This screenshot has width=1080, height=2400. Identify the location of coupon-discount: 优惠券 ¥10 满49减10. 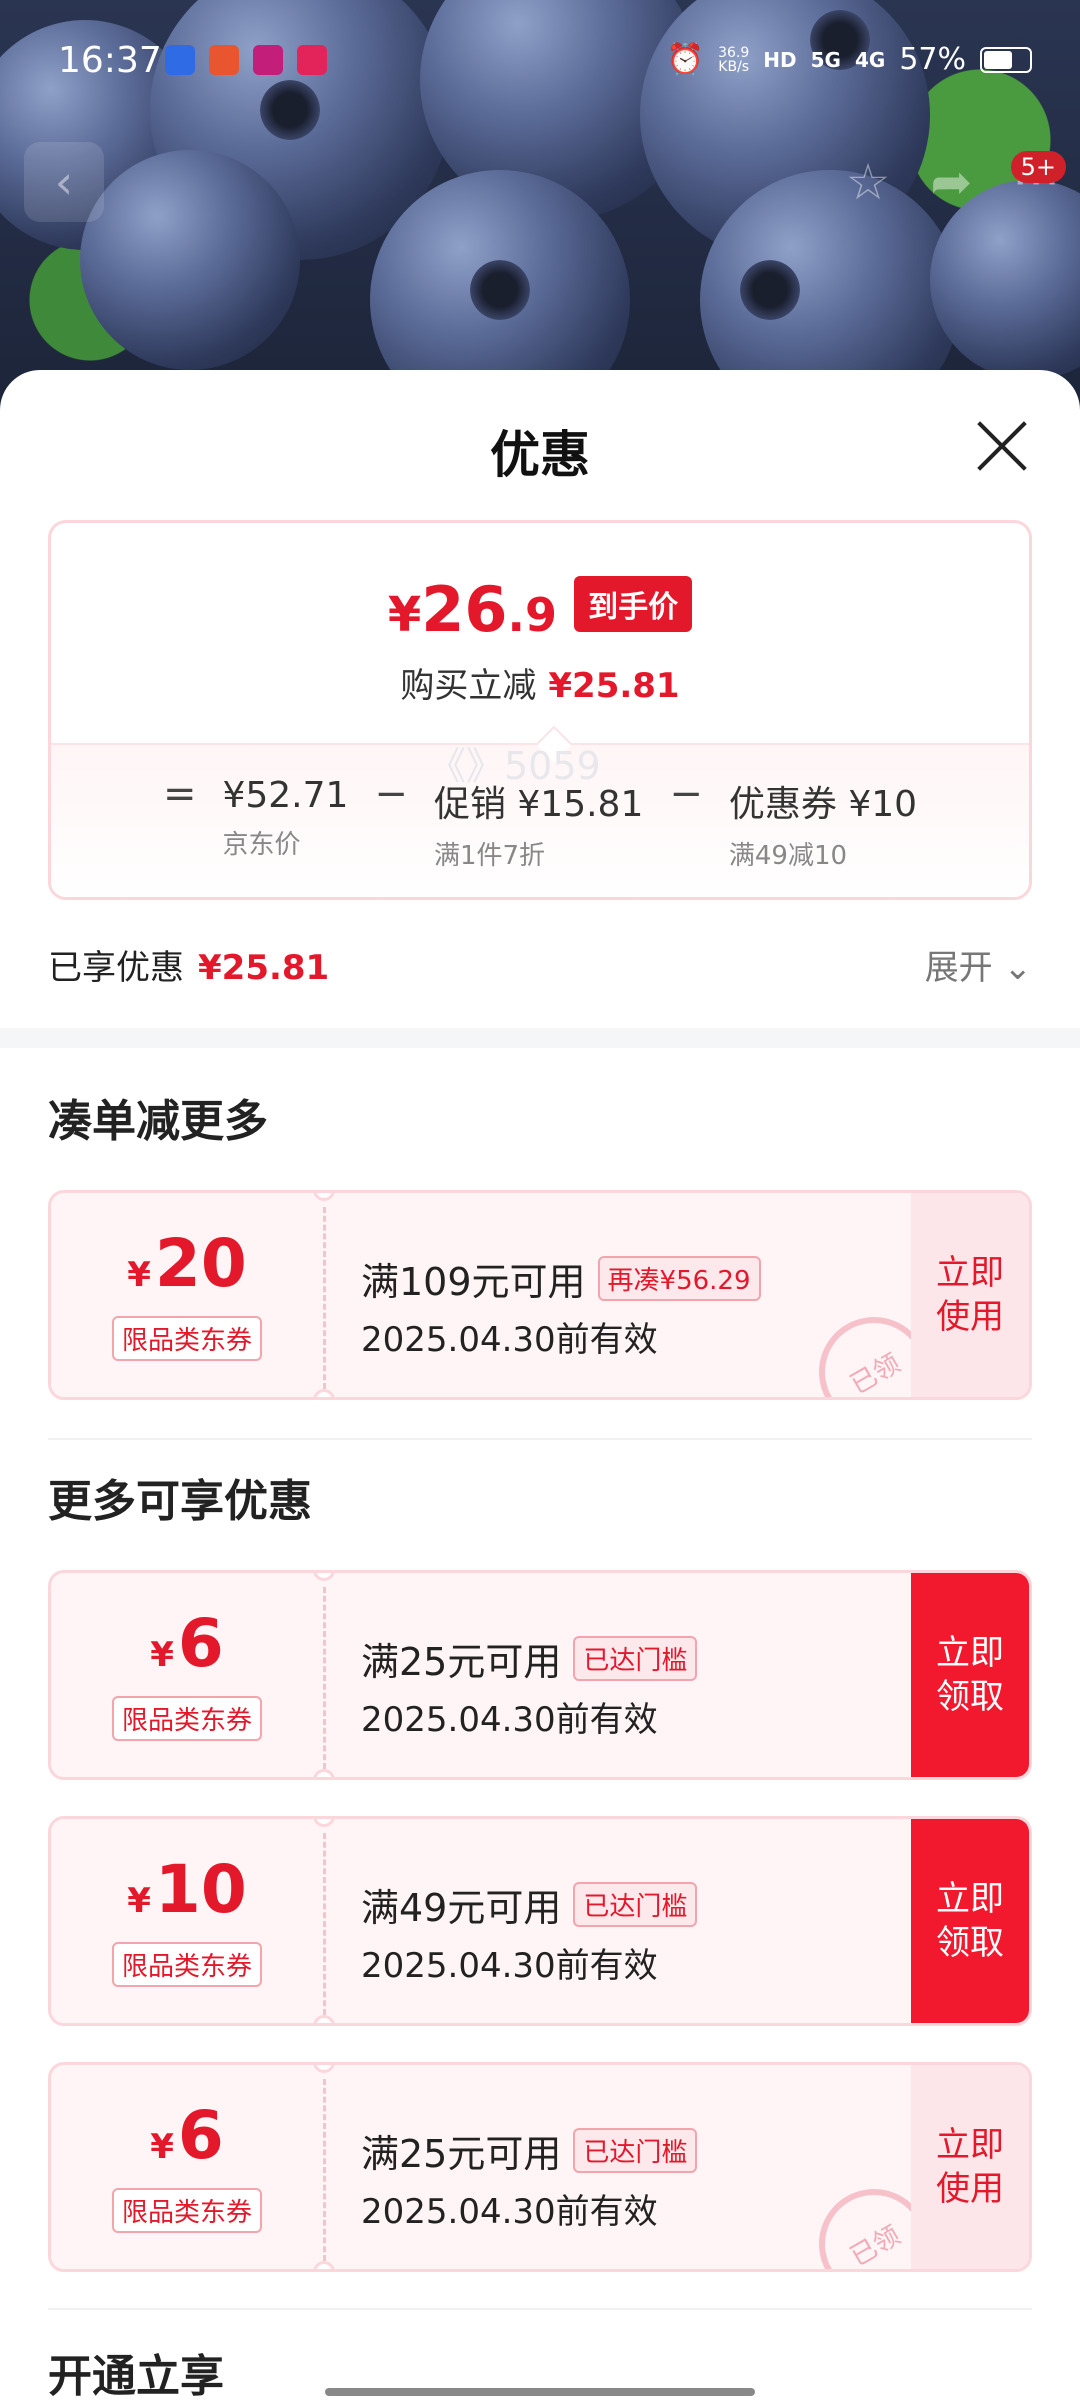
(823, 827).